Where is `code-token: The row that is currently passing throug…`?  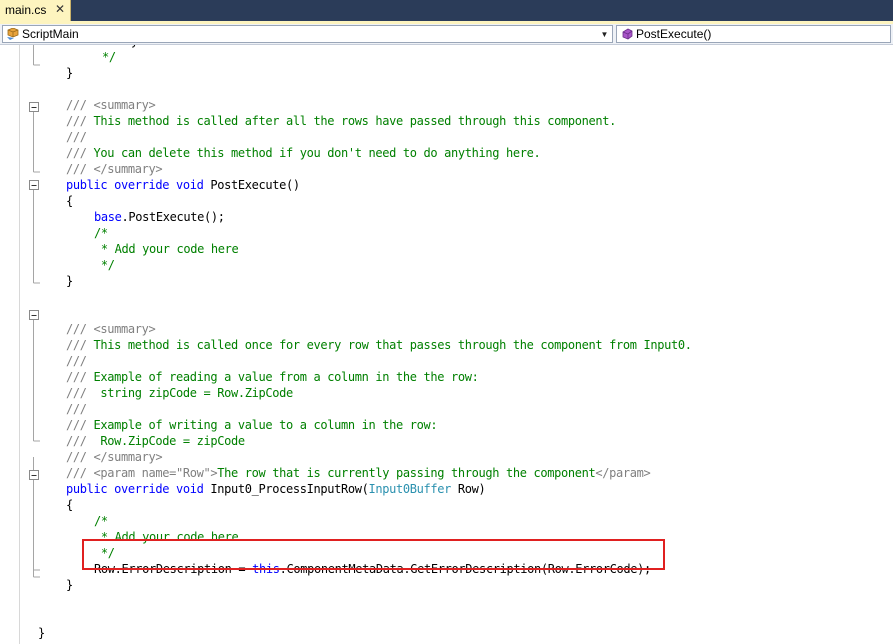 code-token: The row that is currently passing throug… is located at coordinates (406, 473).